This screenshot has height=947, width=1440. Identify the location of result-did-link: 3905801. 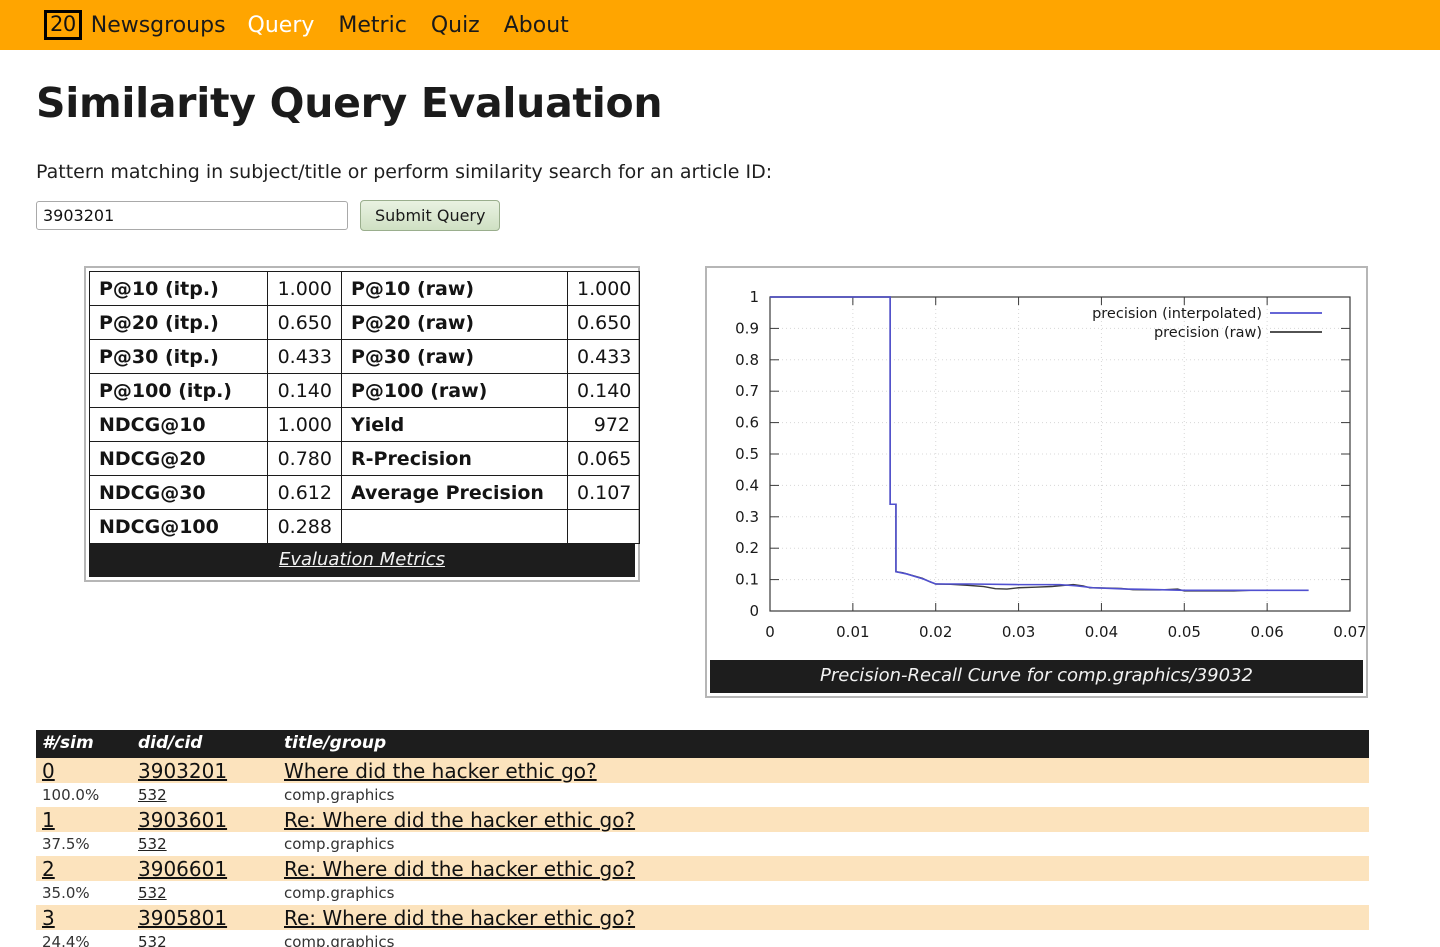
(182, 918).